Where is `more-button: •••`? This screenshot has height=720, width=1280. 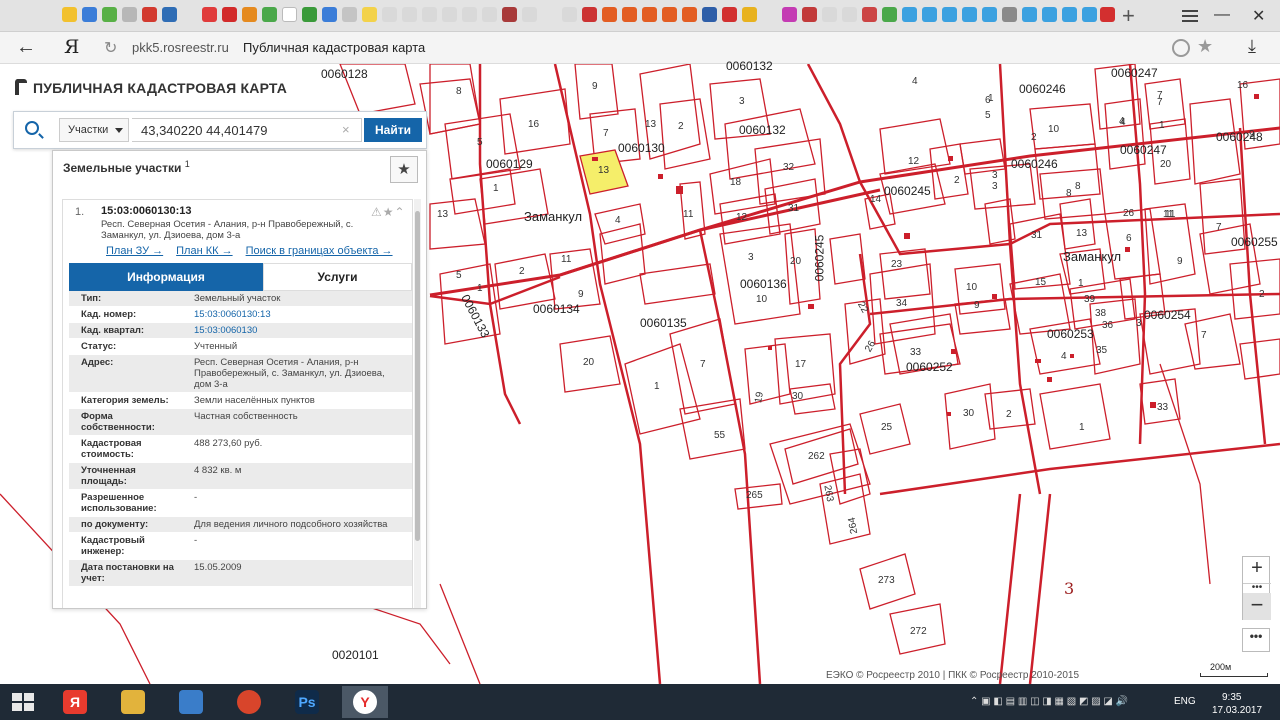 more-button: ••• is located at coordinates (1256, 640).